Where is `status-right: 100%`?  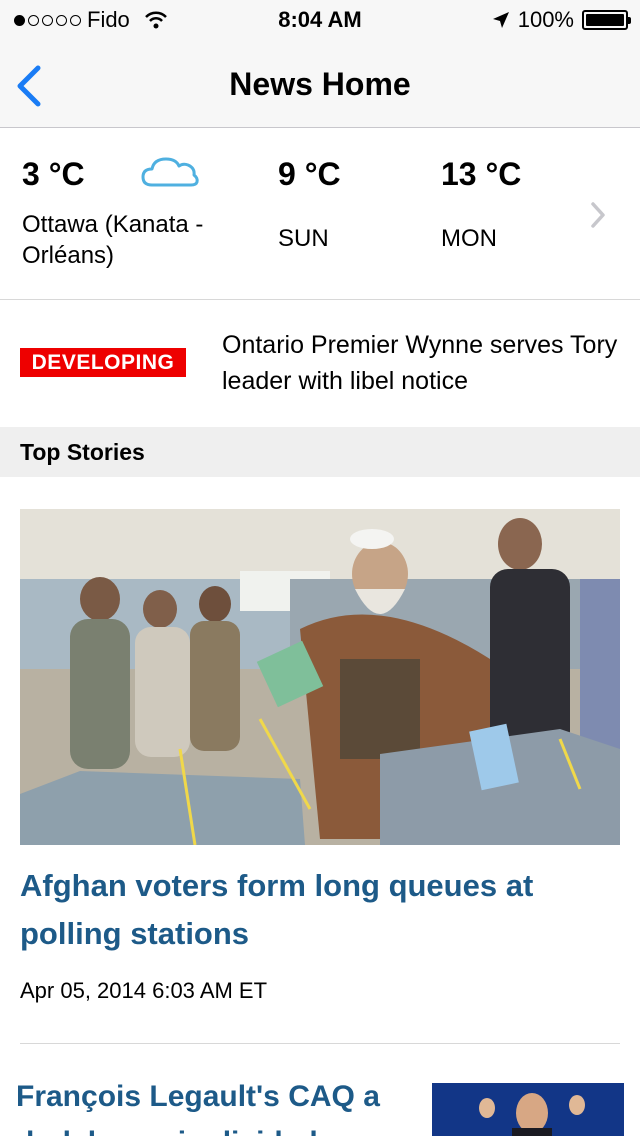
status-right: 100% is located at coordinates (561, 20).